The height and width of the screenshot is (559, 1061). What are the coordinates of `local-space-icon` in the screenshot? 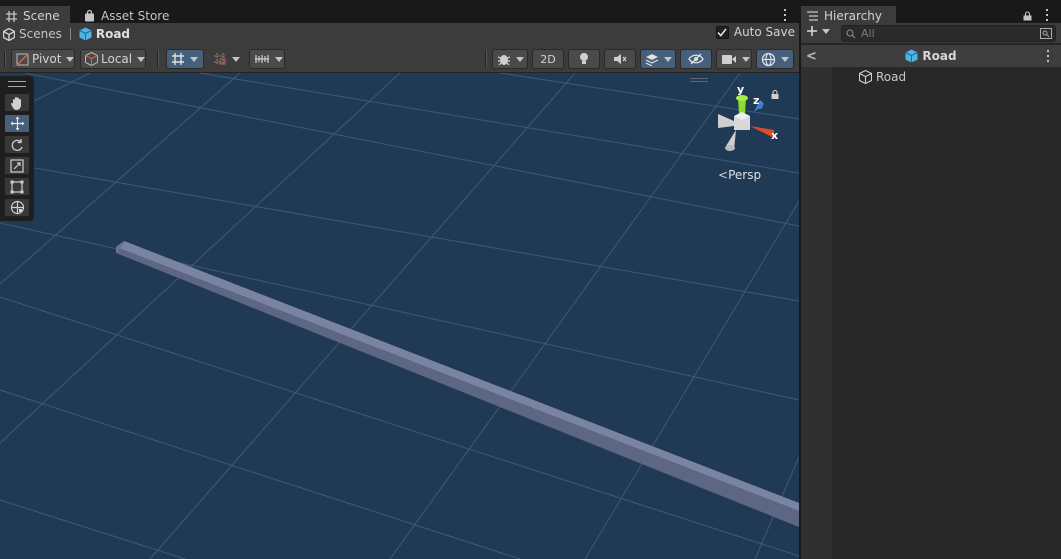 It's located at (91, 59).